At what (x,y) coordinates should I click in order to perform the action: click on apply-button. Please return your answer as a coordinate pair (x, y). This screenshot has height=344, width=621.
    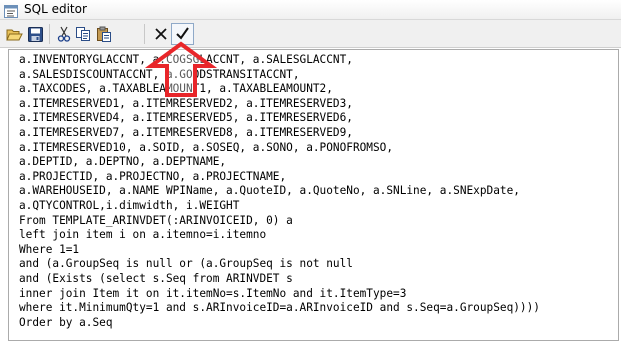
    Looking at the image, I should click on (182, 34).